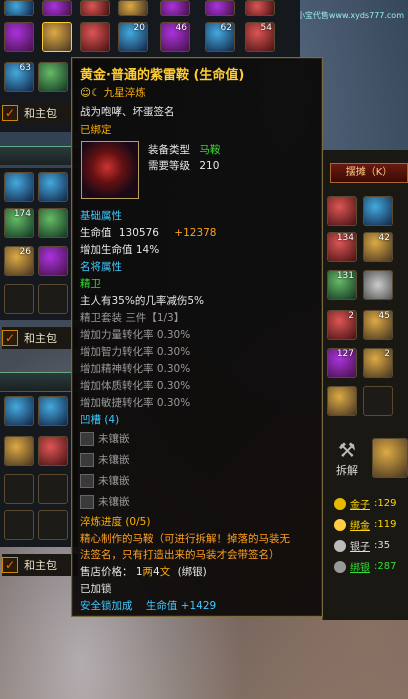  What do you see at coordinates (101, 216) in the screenshot?
I see `basic-attr-header: 基础属性` at bounding box center [101, 216].